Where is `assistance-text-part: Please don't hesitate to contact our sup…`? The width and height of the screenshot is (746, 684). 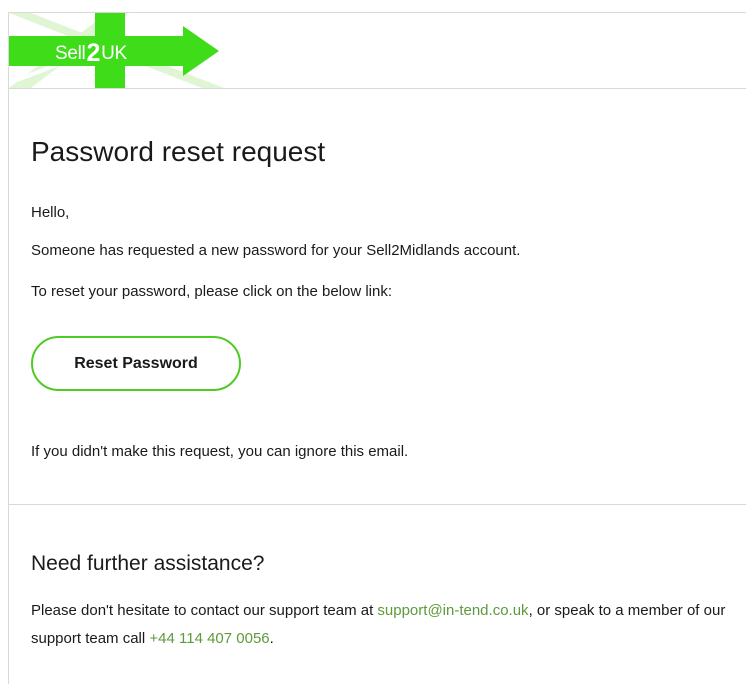
assistance-text-part: Please don't hesitate to contact our sup… is located at coordinates (204, 610).